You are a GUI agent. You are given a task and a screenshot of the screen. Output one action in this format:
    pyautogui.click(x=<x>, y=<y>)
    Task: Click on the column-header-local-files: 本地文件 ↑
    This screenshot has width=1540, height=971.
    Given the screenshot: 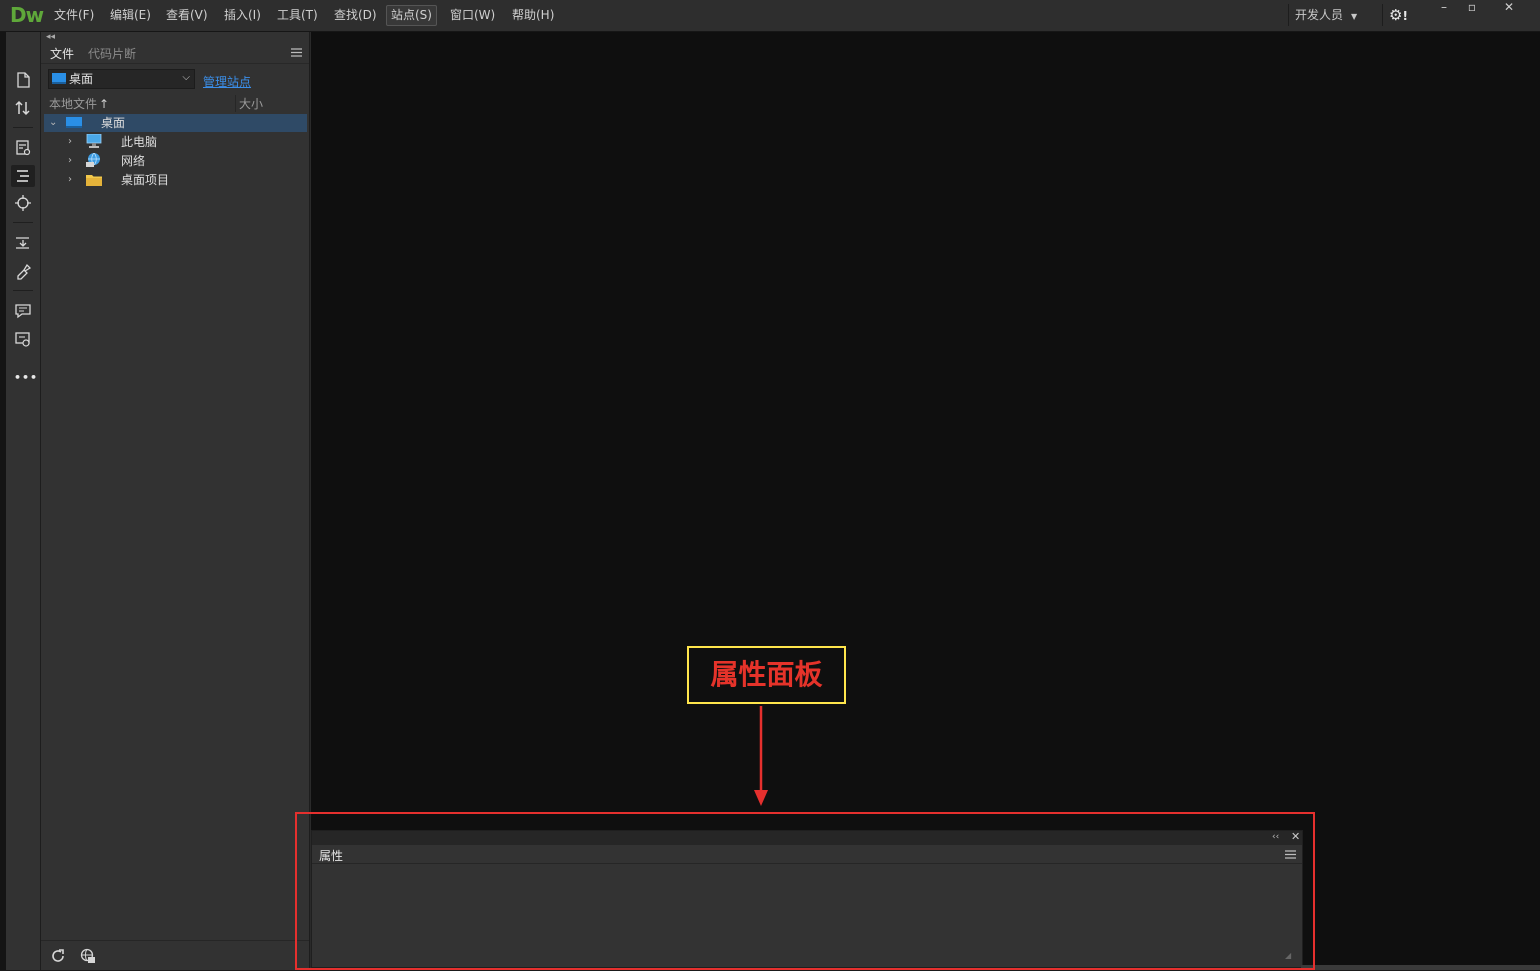 What is the action you would take?
    pyautogui.click(x=79, y=103)
    